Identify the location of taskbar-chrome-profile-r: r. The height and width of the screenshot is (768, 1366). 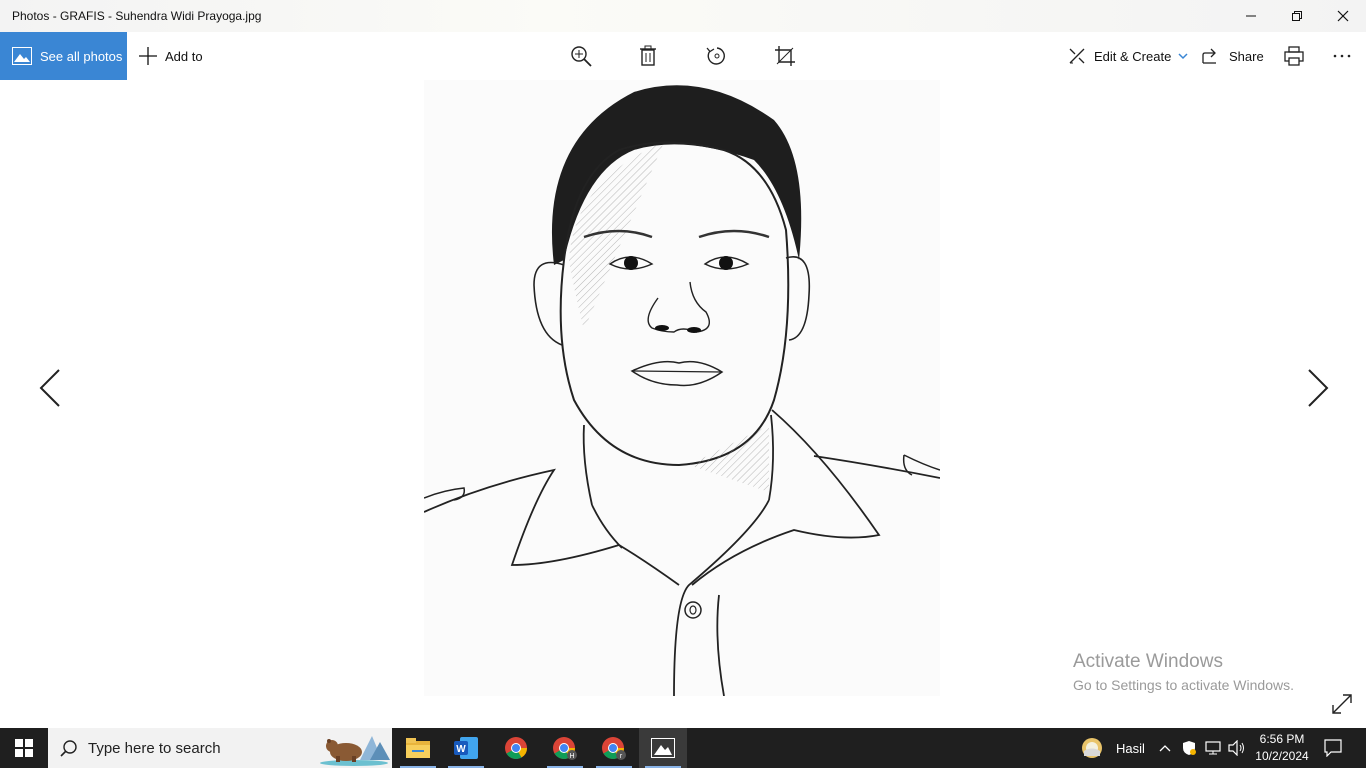
(614, 748).